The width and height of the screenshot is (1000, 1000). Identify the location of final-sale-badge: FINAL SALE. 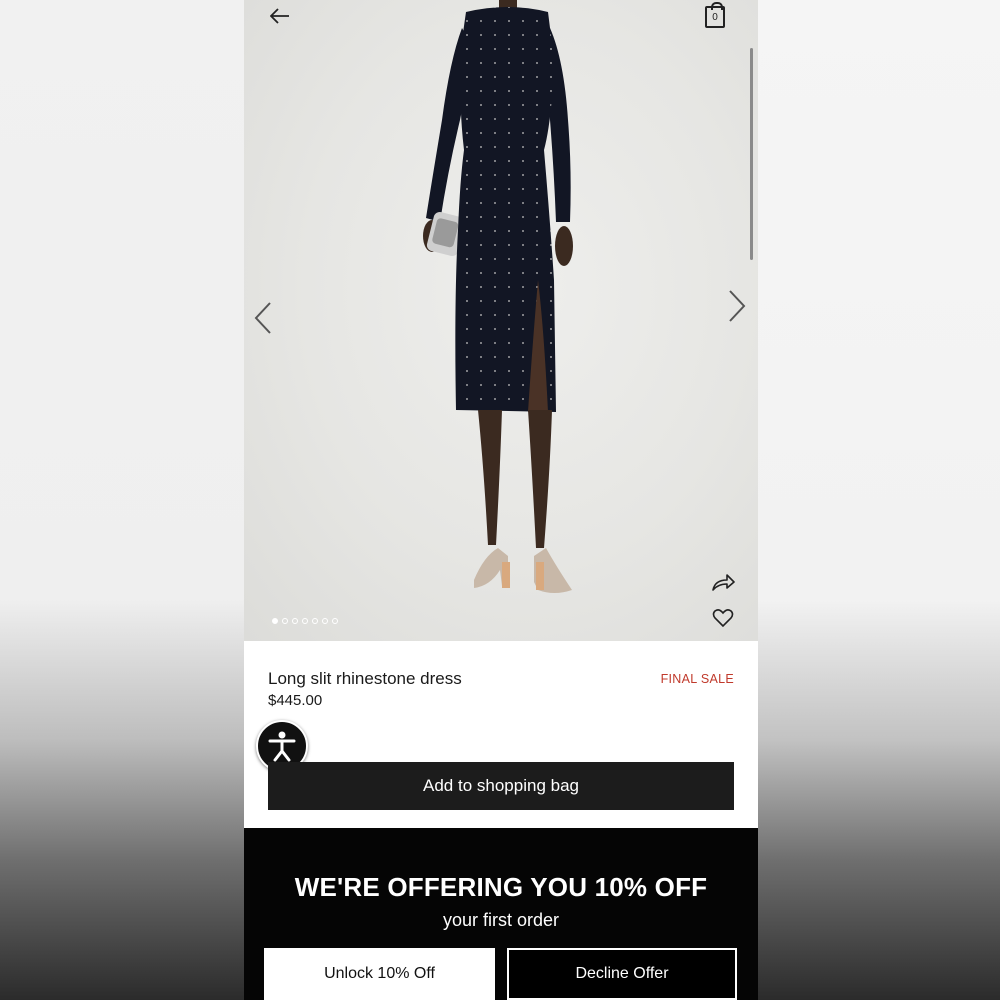
(697, 679).